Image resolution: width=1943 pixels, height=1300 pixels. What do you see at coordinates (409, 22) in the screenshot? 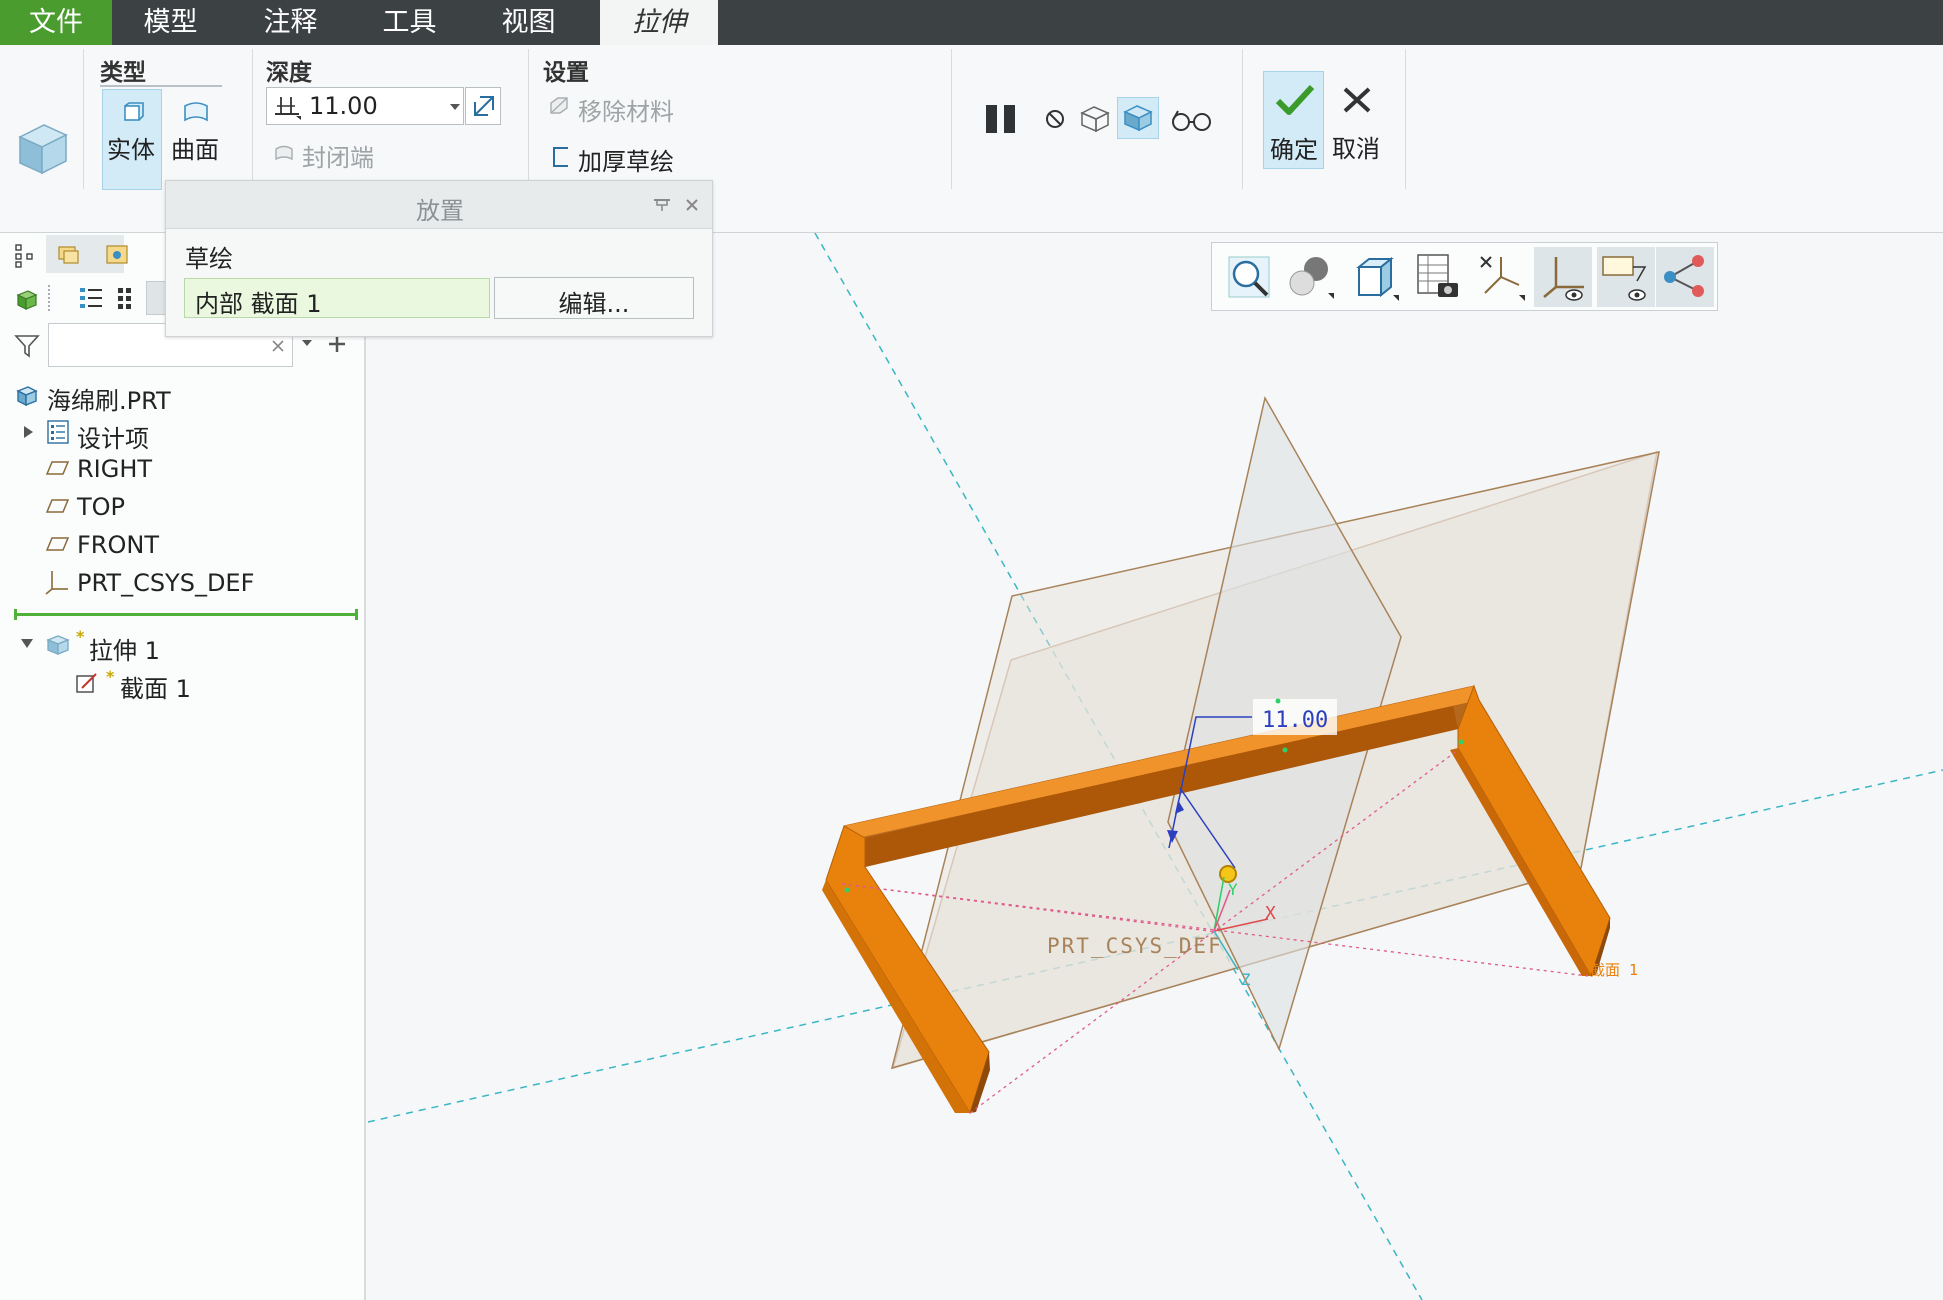
I see `menu-tools: 工具` at bounding box center [409, 22].